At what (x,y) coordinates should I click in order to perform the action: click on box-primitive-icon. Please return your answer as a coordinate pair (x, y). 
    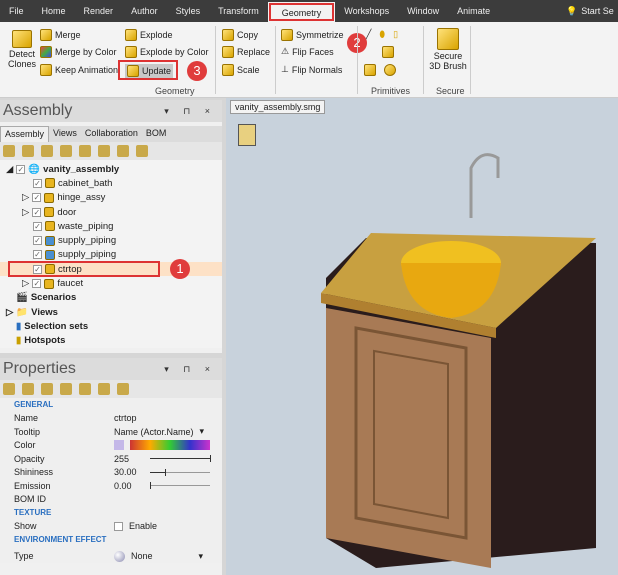
    Looking at the image, I should click on (388, 52).